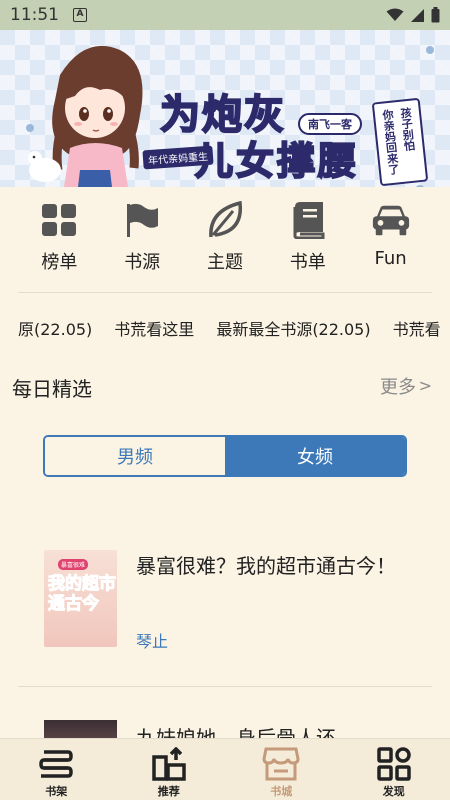 The height and width of the screenshot is (800, 450). Describe the element at coordinates (398, 386) in the screenshot. I see `more-link: 更多` at that location.